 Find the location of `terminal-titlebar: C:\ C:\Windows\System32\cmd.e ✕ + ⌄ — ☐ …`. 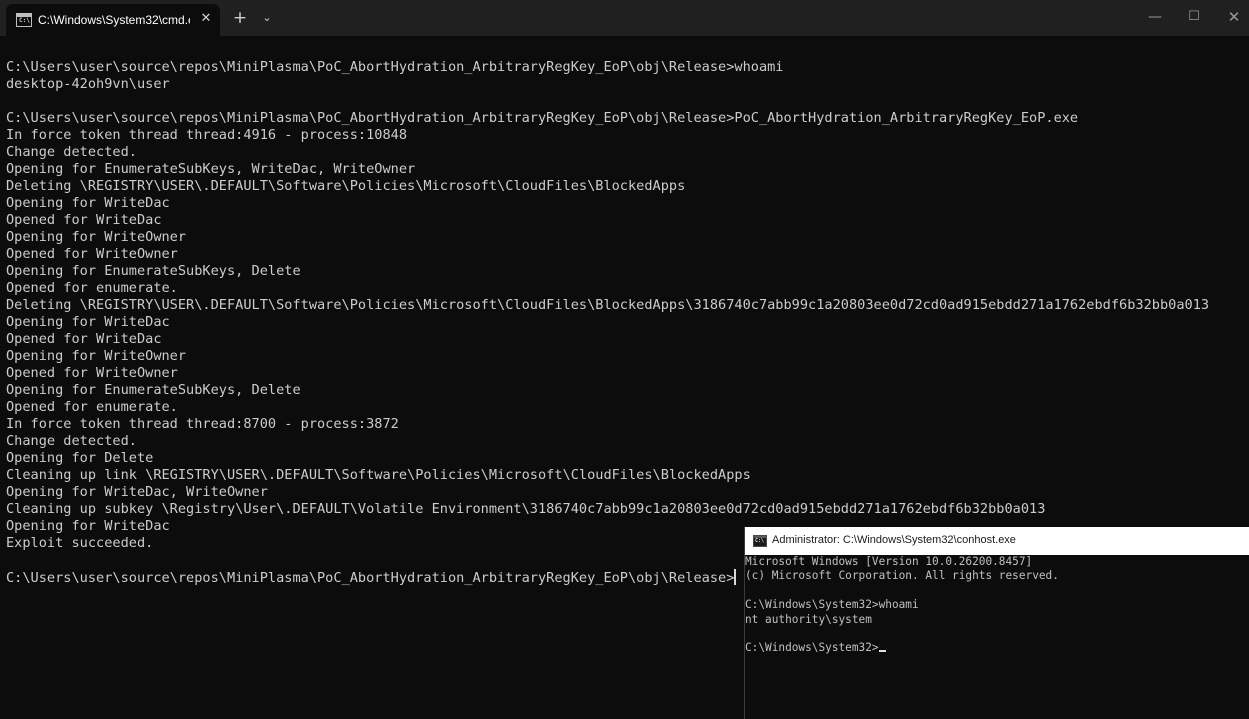

terminal-titlebar: C:\ C:\Windows\System32\cmd.e ✕ + ⌄ — ☐ … is located at coordinates (624, 18).